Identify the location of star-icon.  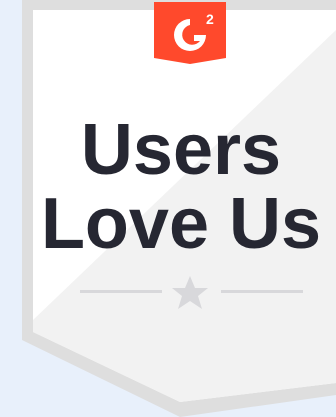
(190, 292).